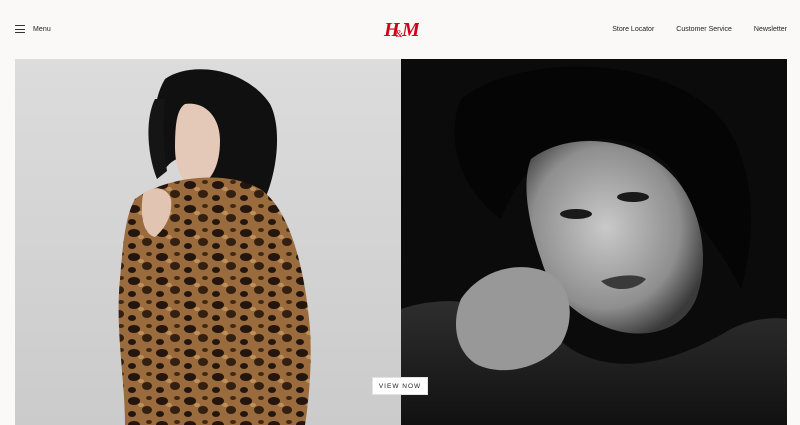  I want to click on store-locator-link: Store Locator, so click(633, 29).